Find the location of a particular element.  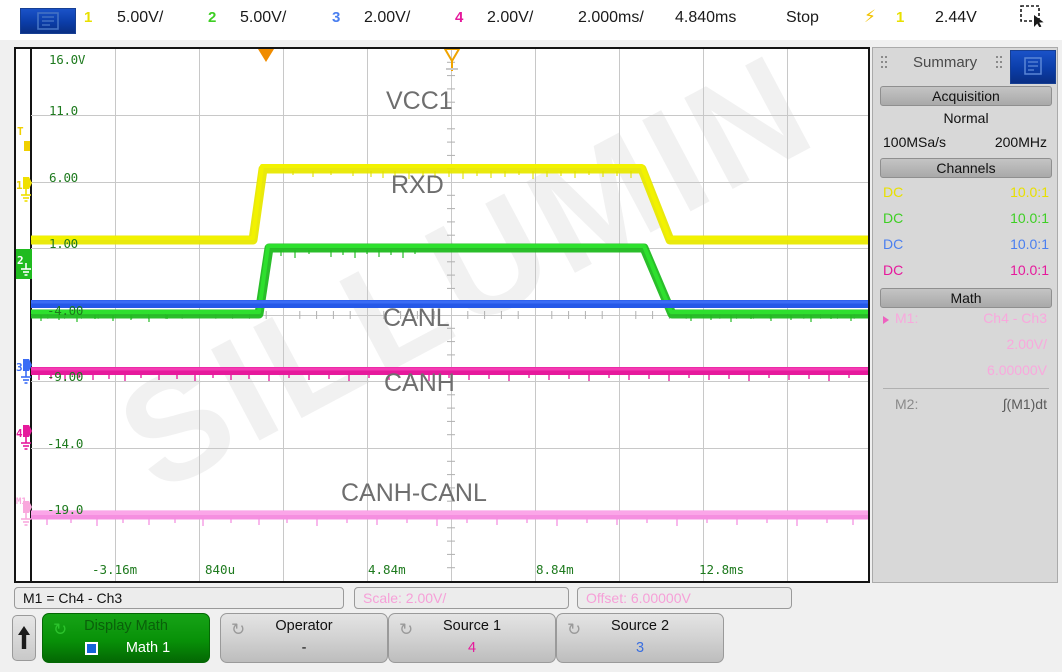

delay-marker-icon is located at coordinates (266, 55).